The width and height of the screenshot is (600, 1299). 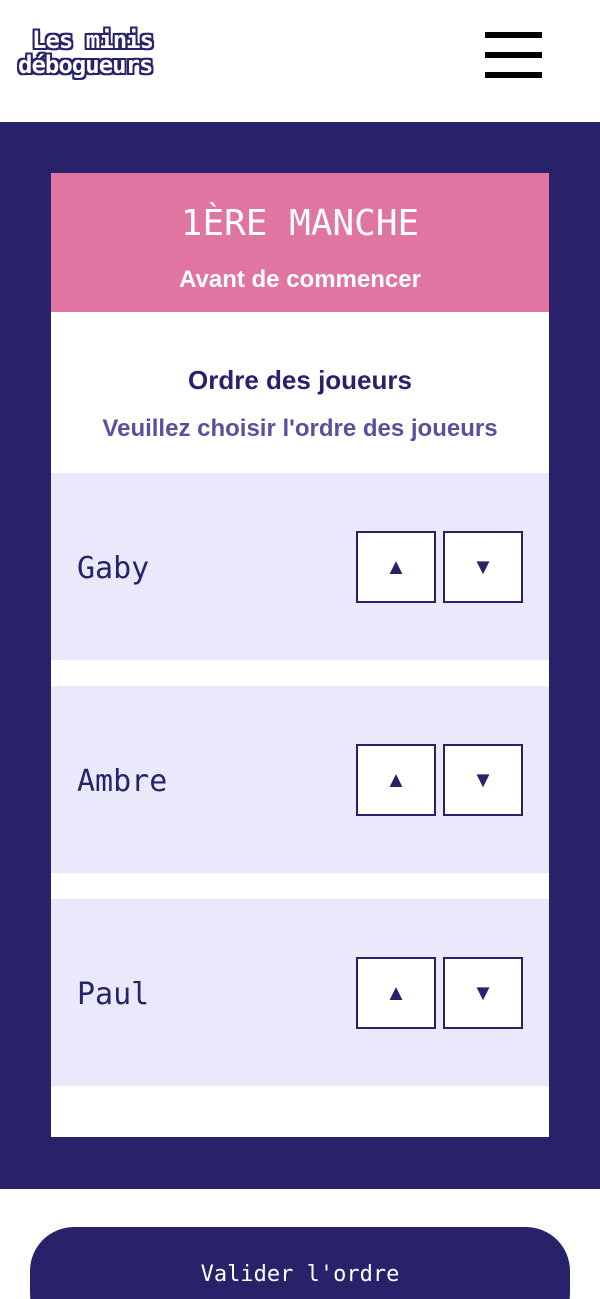 What do you see at coordinates (300, 61) in the screenshot?
I see `header: Les minis débogueurs` at bounding box center [300, 61].